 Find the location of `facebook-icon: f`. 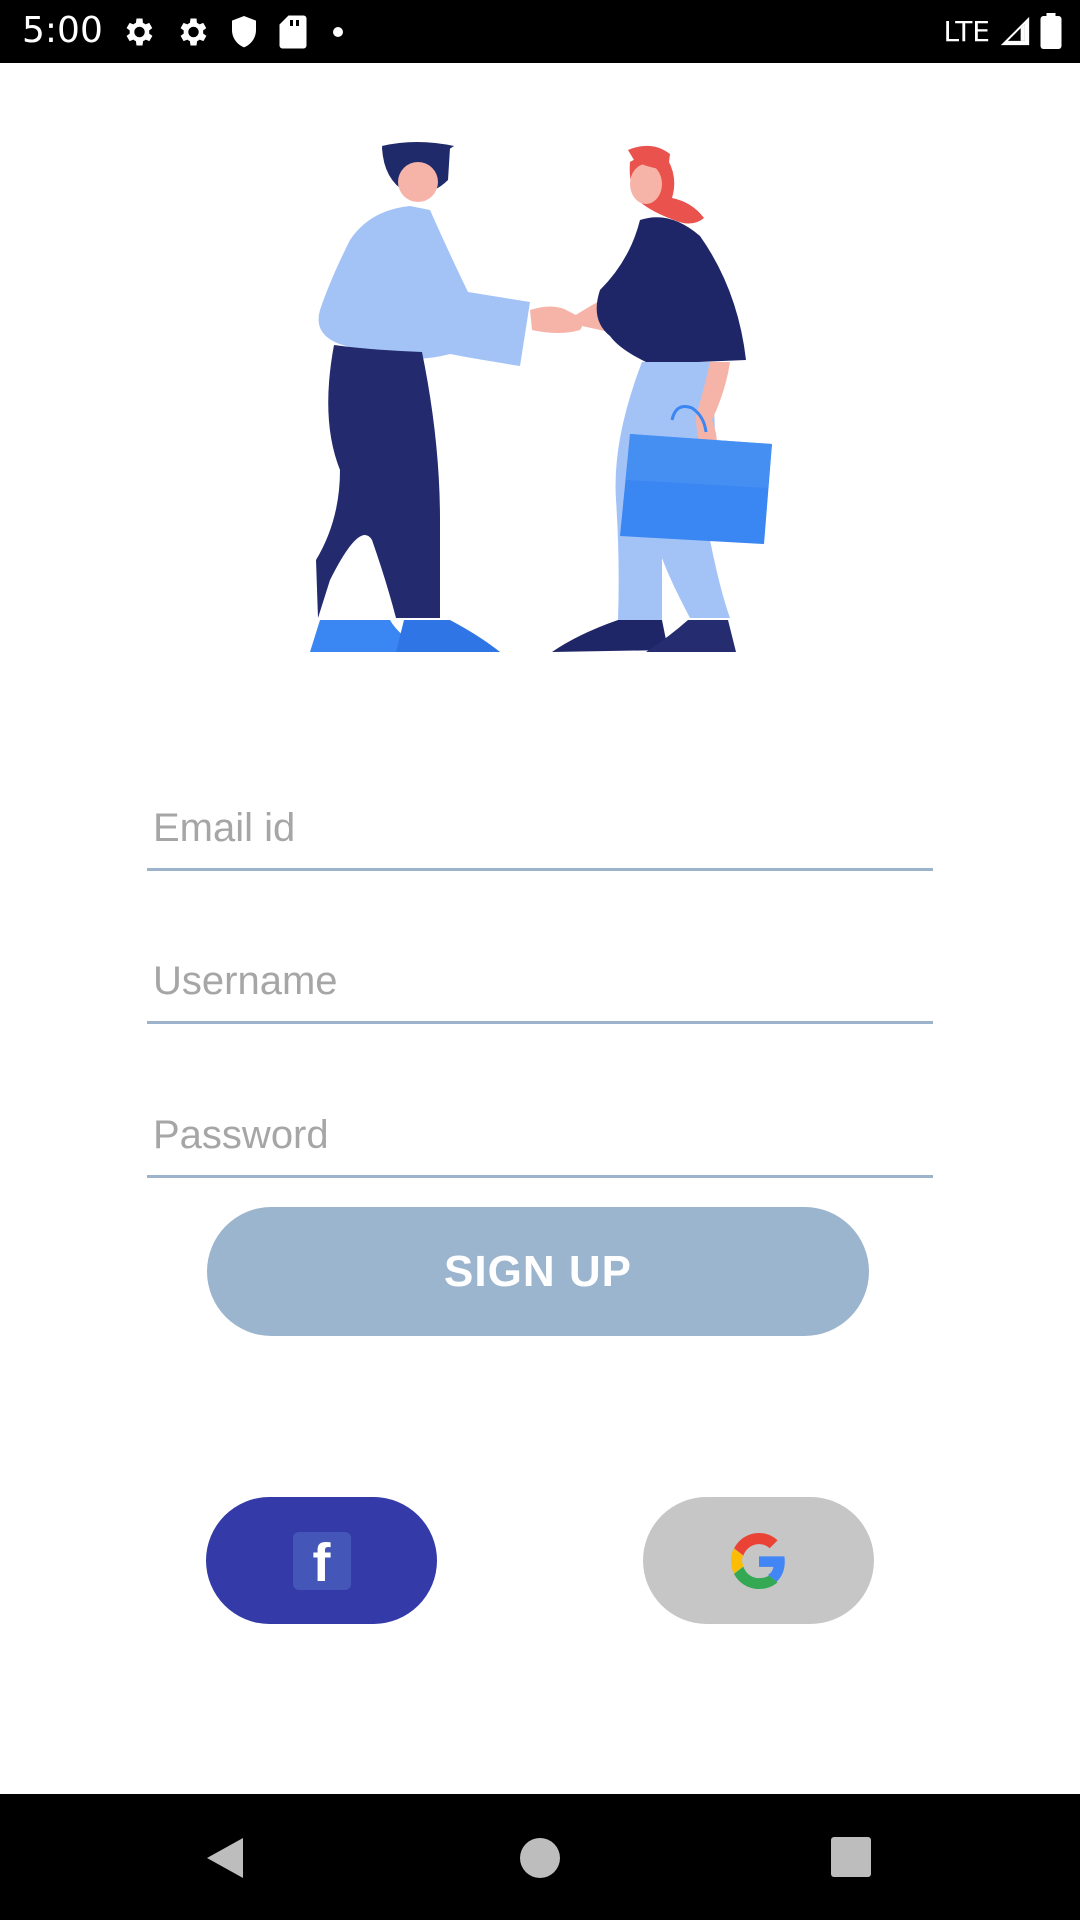

facebook-icon: f is located at coordinates (321, 1562).